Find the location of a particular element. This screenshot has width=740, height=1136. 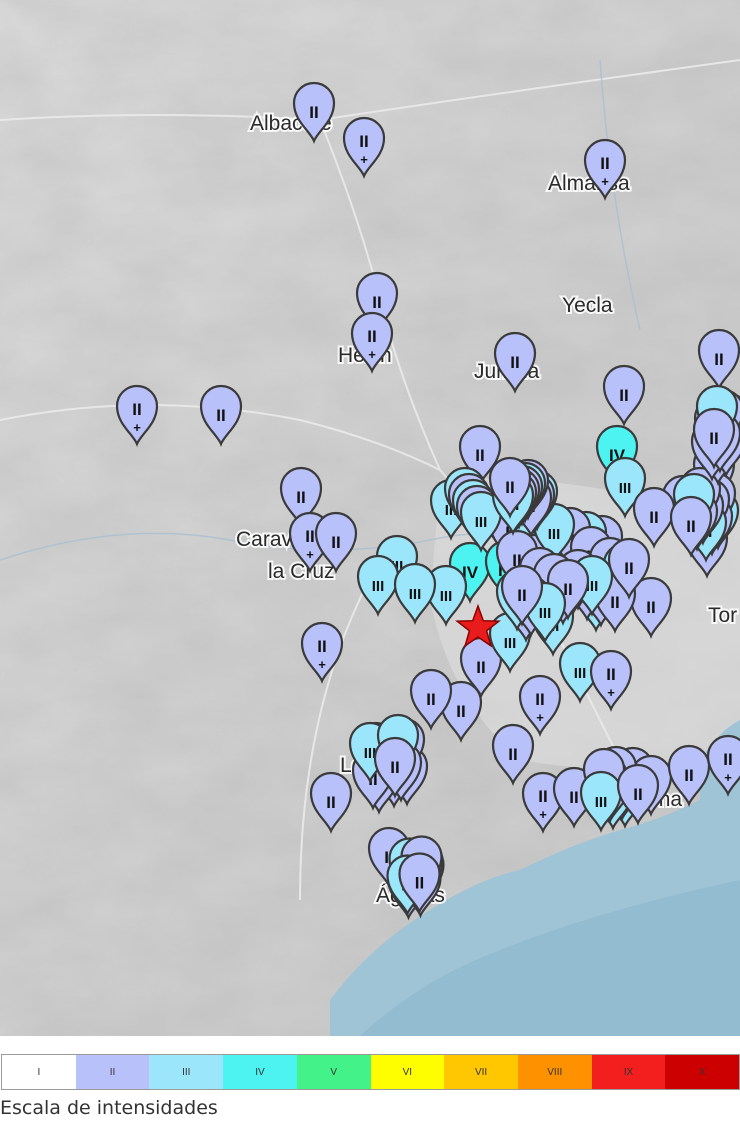

scale-level-8: VIII is located at coordinates (554, 1072).